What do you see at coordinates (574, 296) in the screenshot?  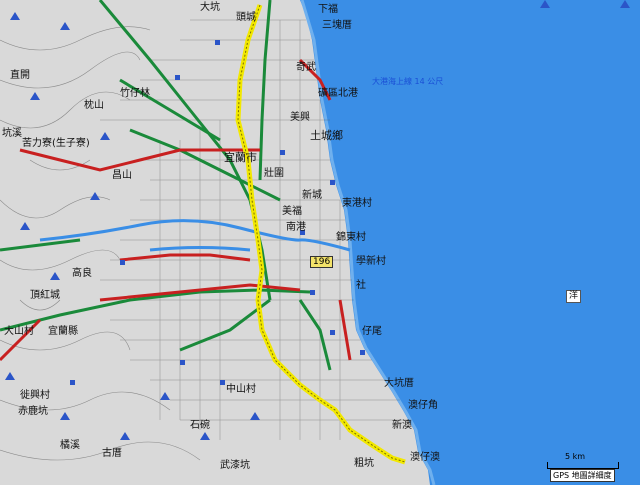 I see `sea-label: 洋` at bounding box center [574, 296].